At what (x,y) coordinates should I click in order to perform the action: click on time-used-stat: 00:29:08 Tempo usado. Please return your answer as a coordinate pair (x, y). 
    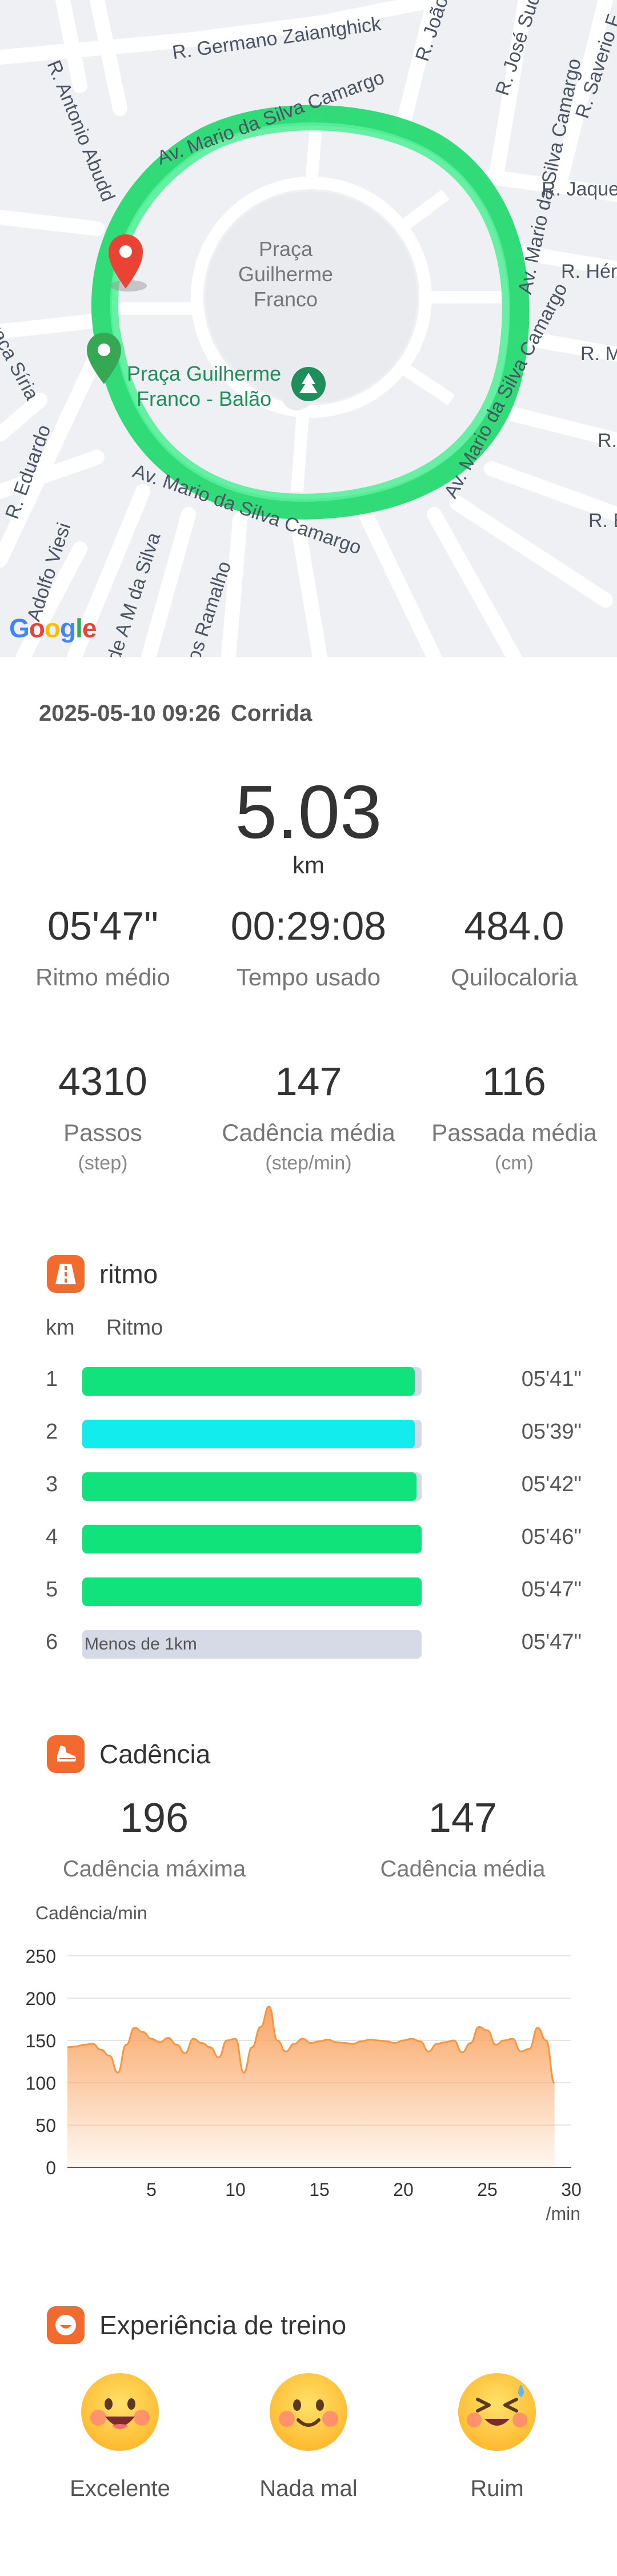
    Looking at the image, I should click on (308, 947).